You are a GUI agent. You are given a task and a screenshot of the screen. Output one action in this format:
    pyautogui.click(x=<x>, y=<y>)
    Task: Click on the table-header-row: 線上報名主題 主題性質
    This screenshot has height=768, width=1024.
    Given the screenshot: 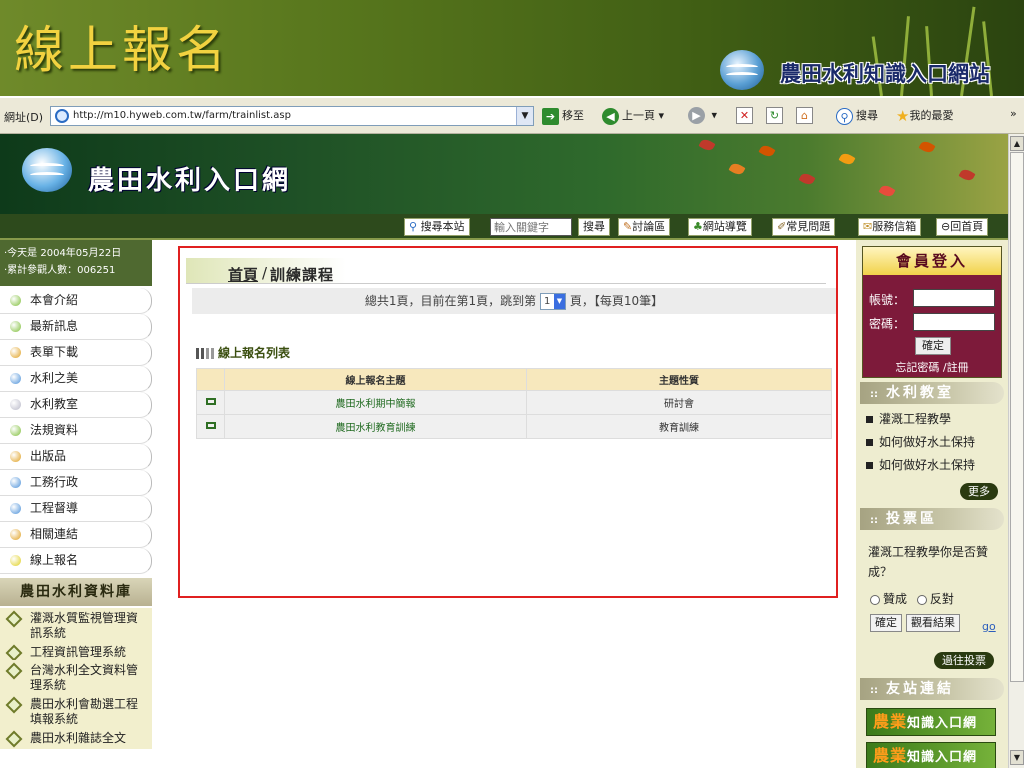 What is the action you would take?
    pyautogui.click(x=514, y=379)
    